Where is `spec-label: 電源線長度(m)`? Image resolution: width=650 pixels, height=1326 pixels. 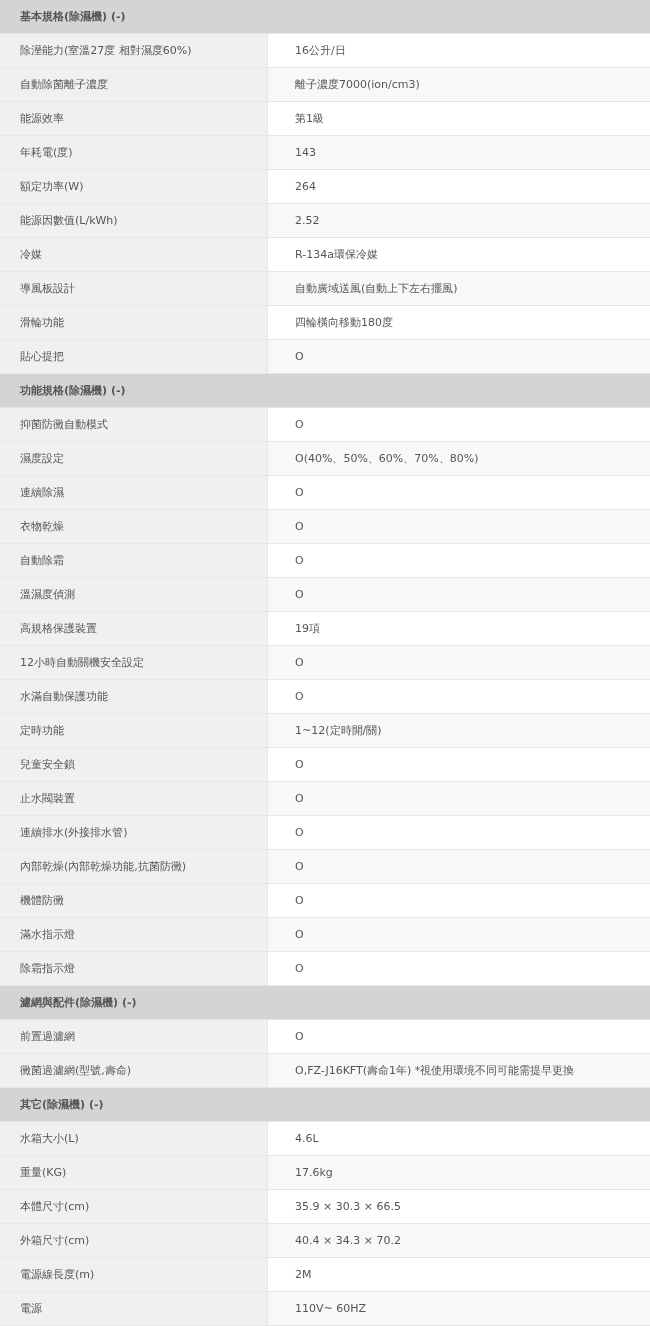
spec-label: 電源線長度(m) is located at coordinates (134, 1274).